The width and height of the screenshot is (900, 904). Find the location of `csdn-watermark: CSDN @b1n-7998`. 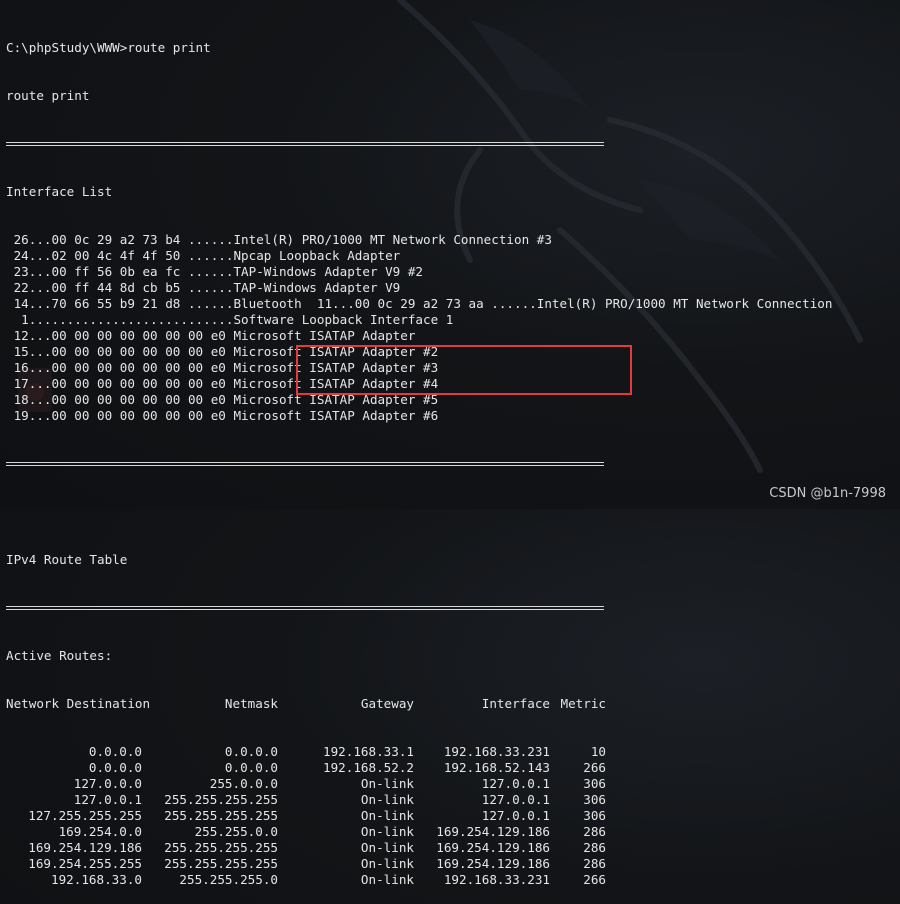

csdn-watermark: CSDN @b1n-7998 is located at coordinates (827, 493).